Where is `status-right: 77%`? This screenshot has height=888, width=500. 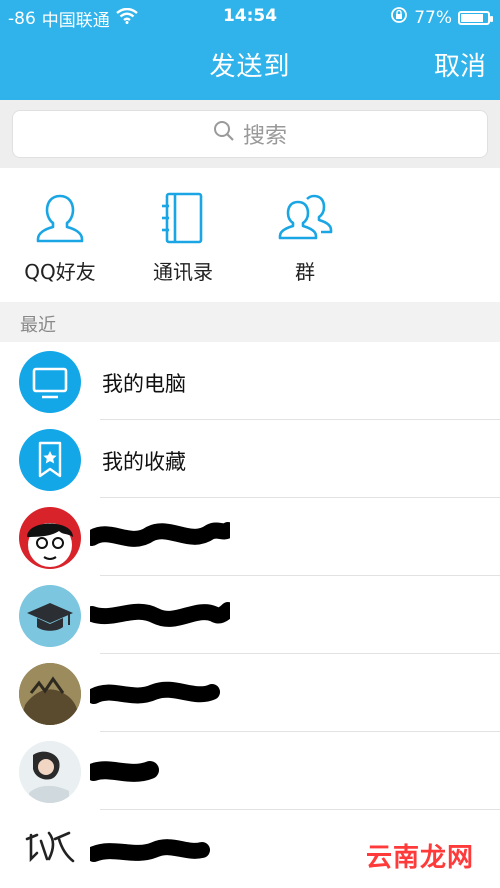
status-right: 77% is located at coordinates (441, 17).